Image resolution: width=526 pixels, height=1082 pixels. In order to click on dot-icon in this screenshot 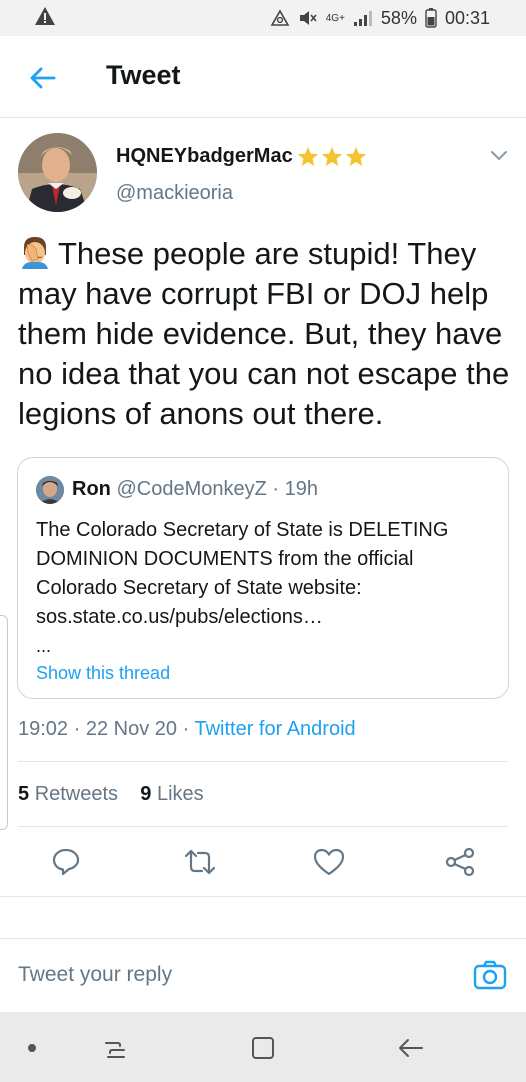, I will do `click(32, 1048)`.